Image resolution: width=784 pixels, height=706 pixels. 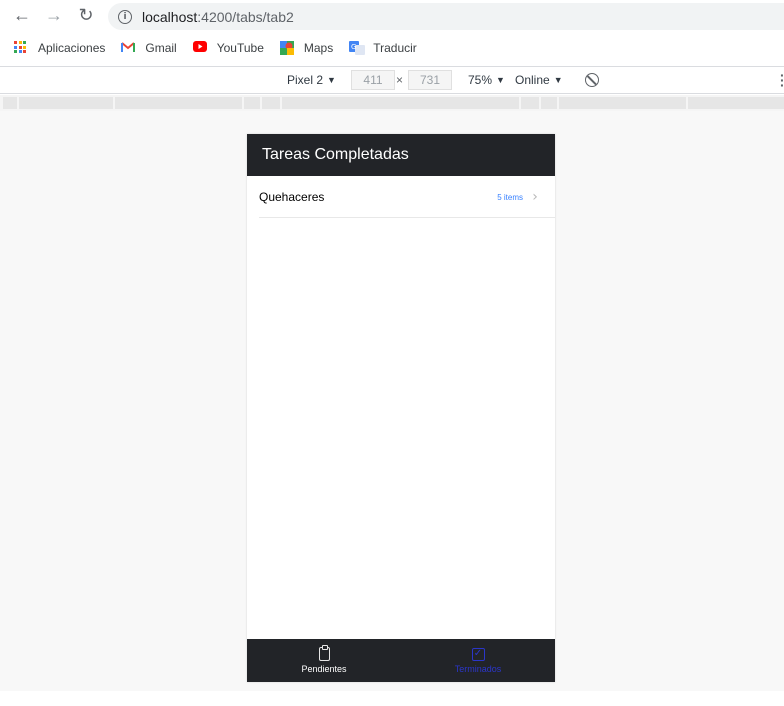 I want to click on page-title: Tareas Completadas, so click(x=335, y=154).